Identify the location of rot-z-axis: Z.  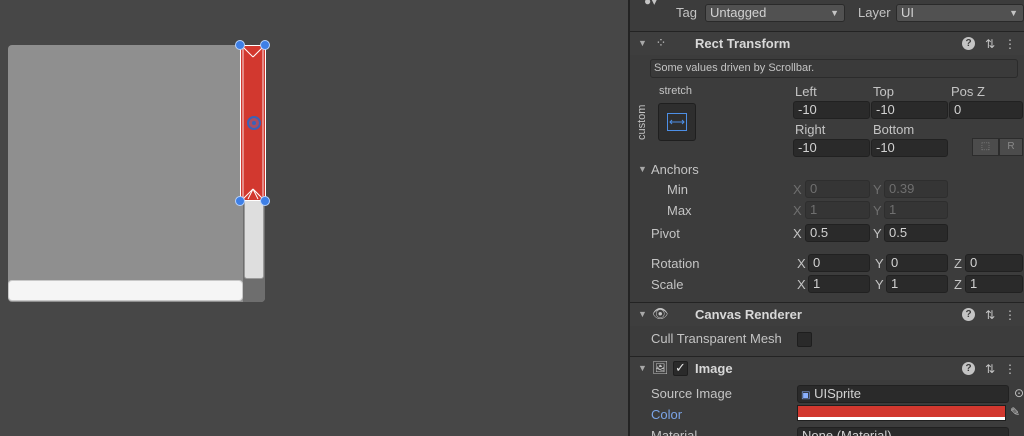
(958, 263).